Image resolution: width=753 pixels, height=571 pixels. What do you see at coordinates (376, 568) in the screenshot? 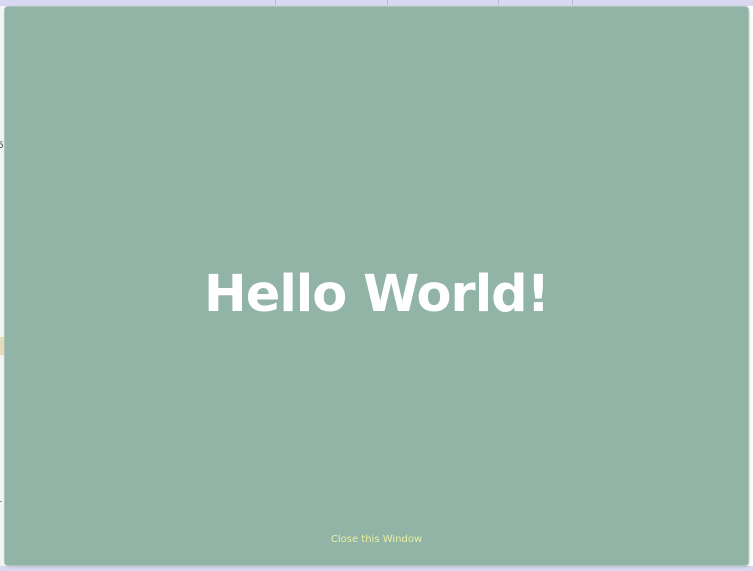
I see `background-bottom-strip` at bounding box center [376, 568].